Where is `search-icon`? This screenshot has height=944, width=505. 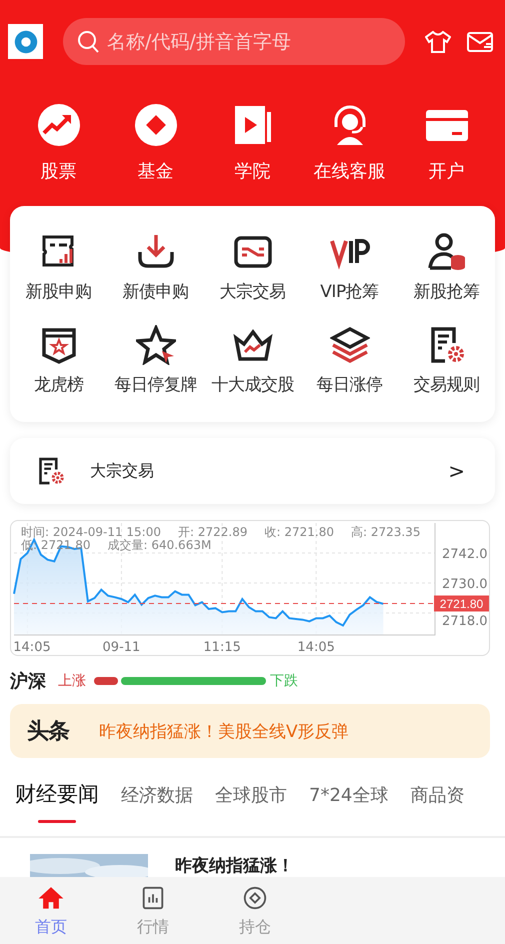 search-icon is located at coordinates (88, 42).